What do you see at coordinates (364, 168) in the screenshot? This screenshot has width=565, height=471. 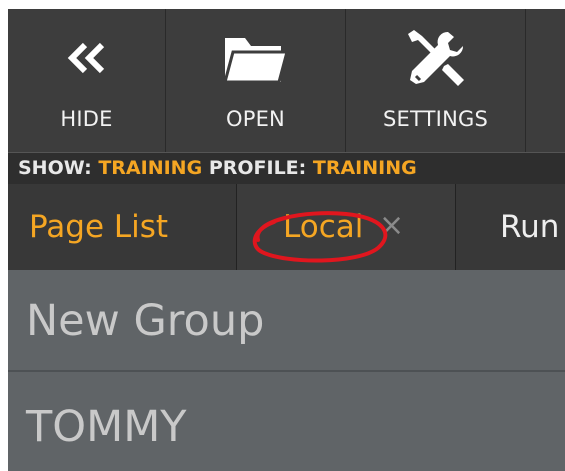 I see `profile-value: TRAINING` at bounding box center [364, 168].